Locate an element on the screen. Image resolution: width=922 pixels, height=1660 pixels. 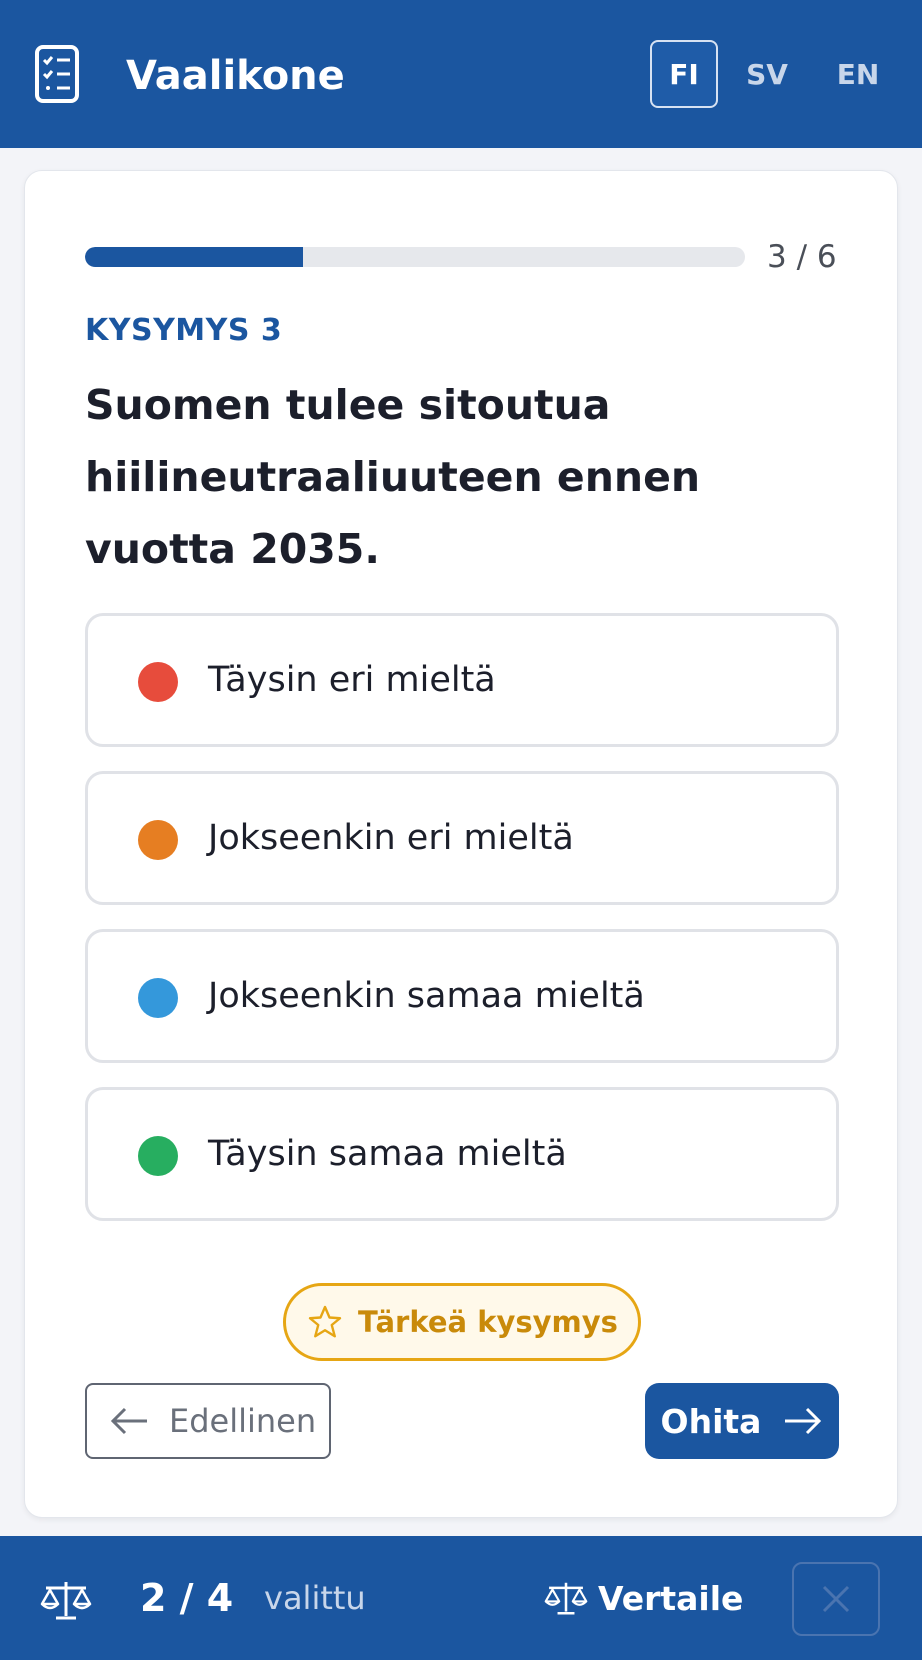
compare-button: Vertaile is located at coordinates (643, 1598).